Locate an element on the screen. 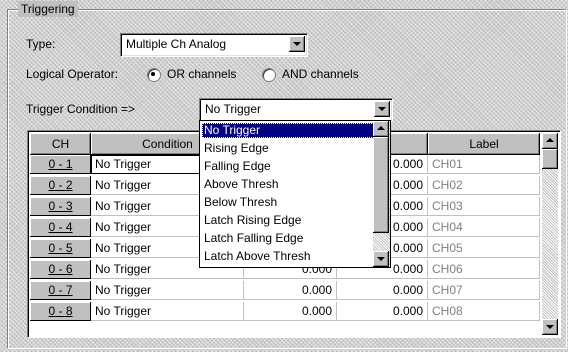 Image resolution: width=568 pixels, height=352 pixels. row-header-label: 0 - 8 is located at coordinates (60, 311).